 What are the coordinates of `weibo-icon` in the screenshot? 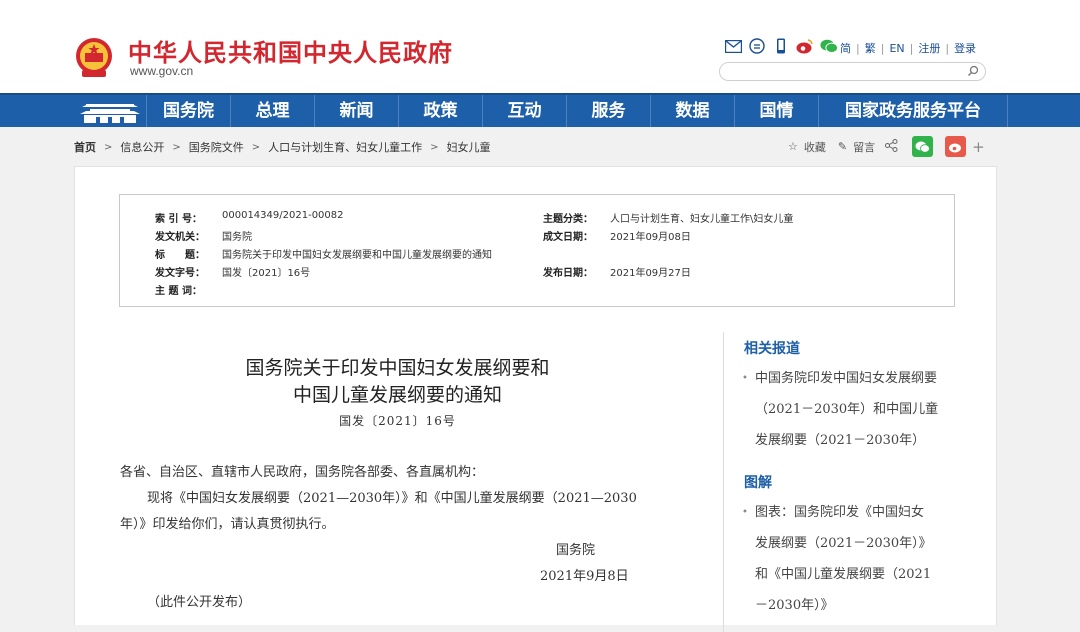 It's located at (805, 46).